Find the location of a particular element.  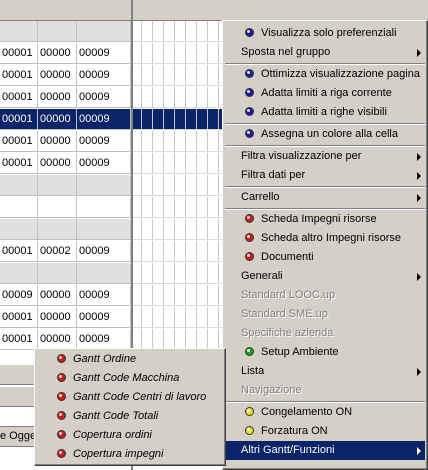

menu-item-label: Gantt Code Macchina is located at coordinates (126, 378).